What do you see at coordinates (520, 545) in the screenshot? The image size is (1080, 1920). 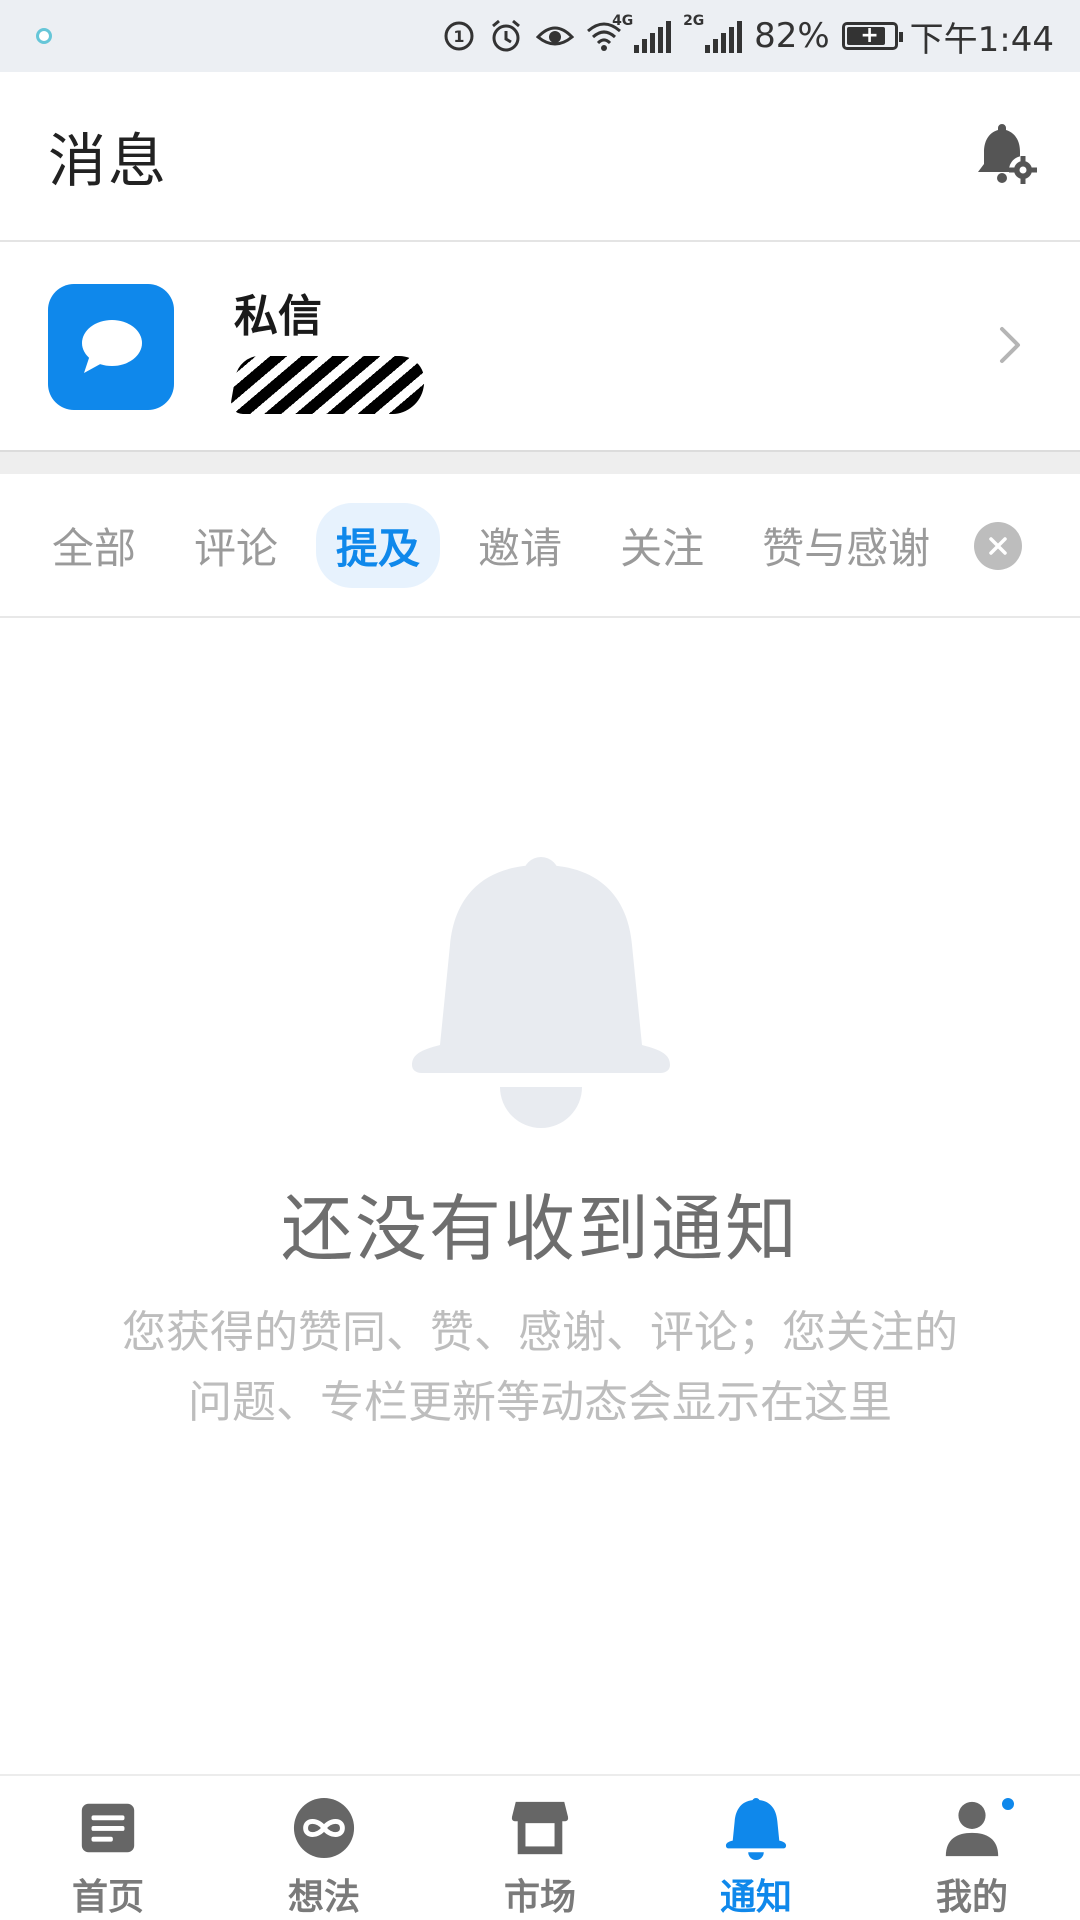 I see `tab-invites: 邀请` at bounding box center [520, 545].